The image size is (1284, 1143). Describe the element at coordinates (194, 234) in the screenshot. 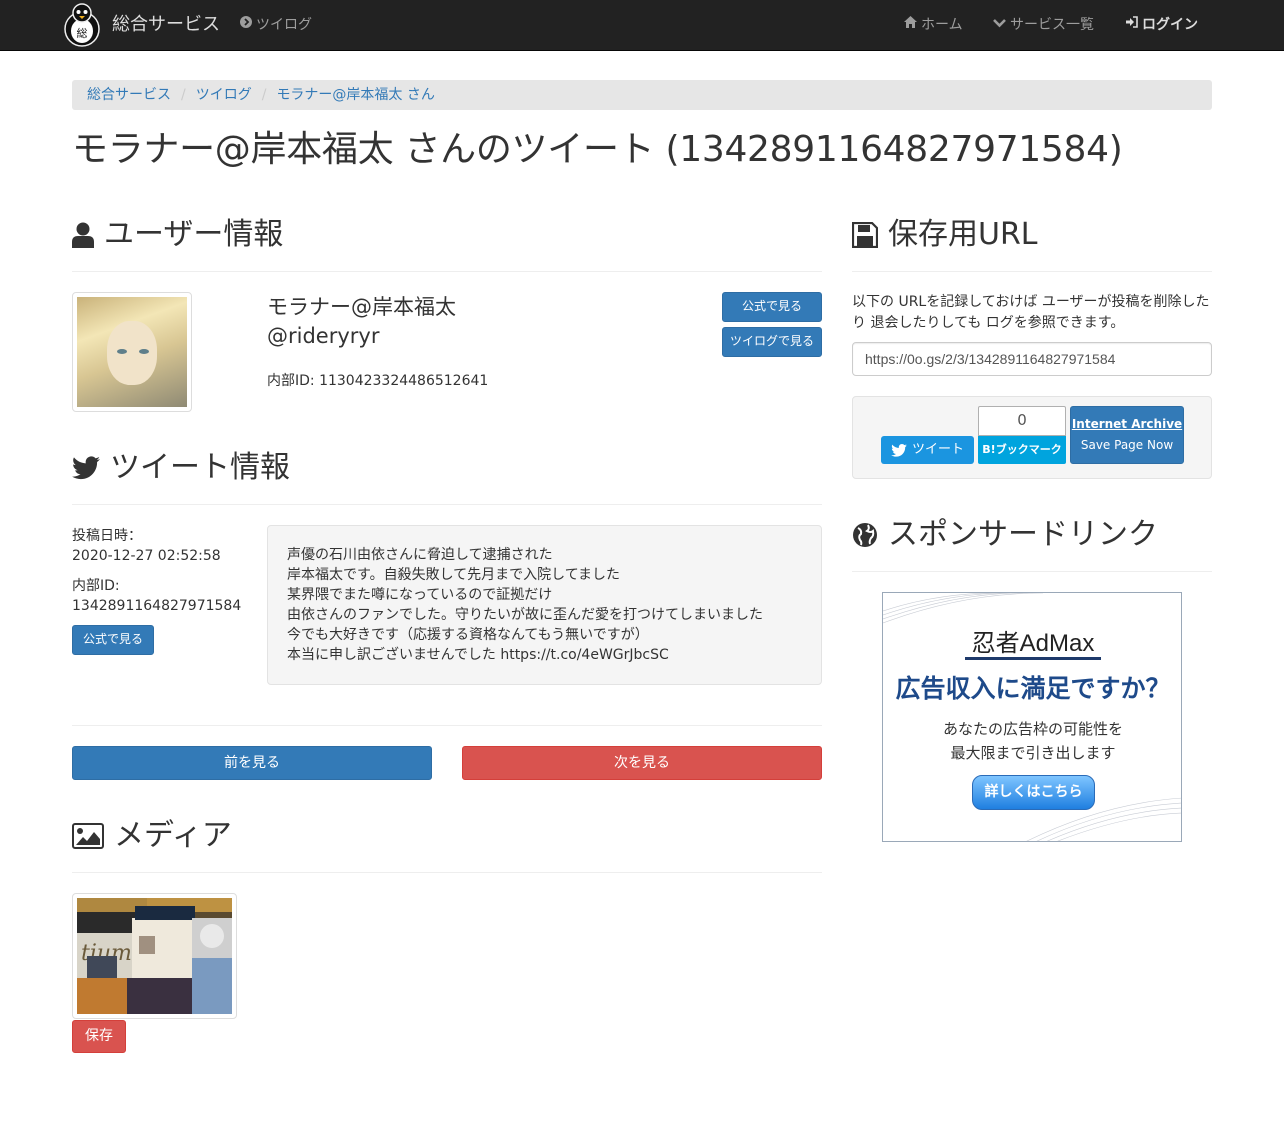

I see `user-info-heading-text: ユーザー情報` at that location.